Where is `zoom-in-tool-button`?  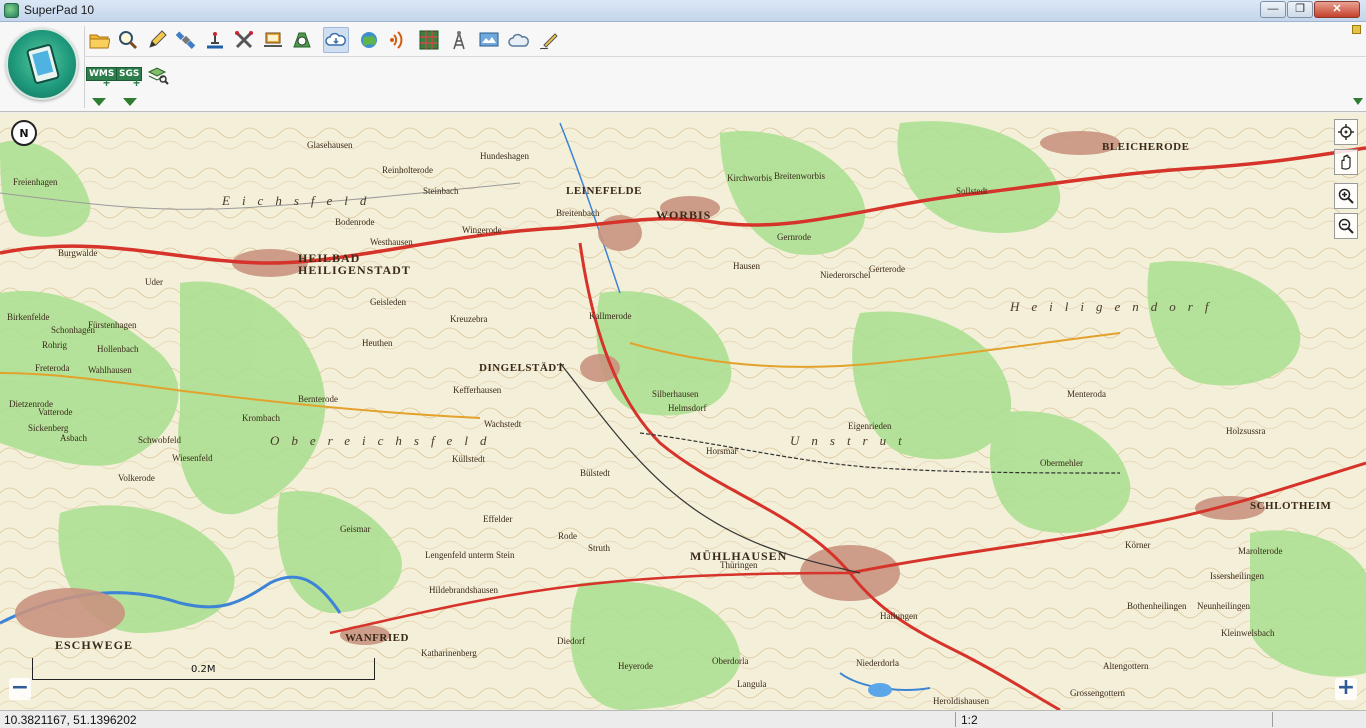 zoom-in-tool-button is located at coordinates (1346, 196).